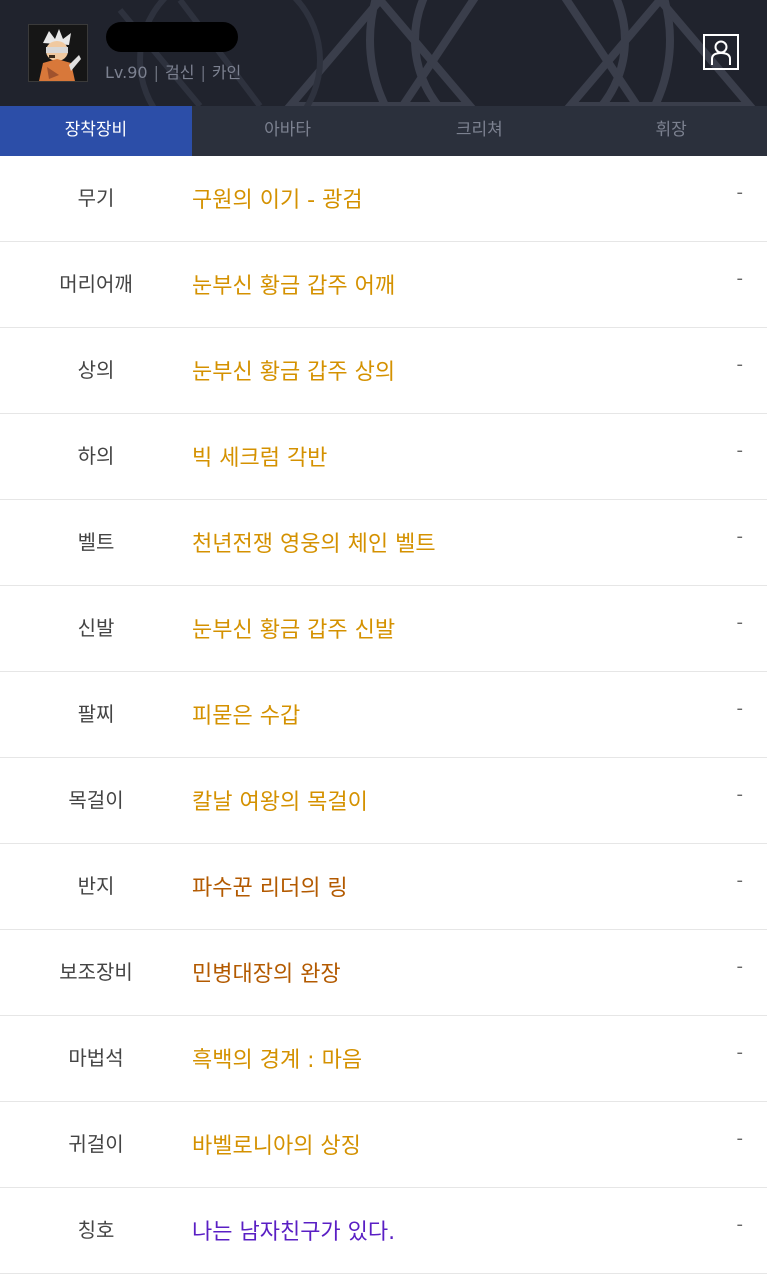 This screenshot has height=1279, width=767. Describe the element at coordinates (96, 131) in the screenshot. I see `tab-equipment: 장착장비` at that location.